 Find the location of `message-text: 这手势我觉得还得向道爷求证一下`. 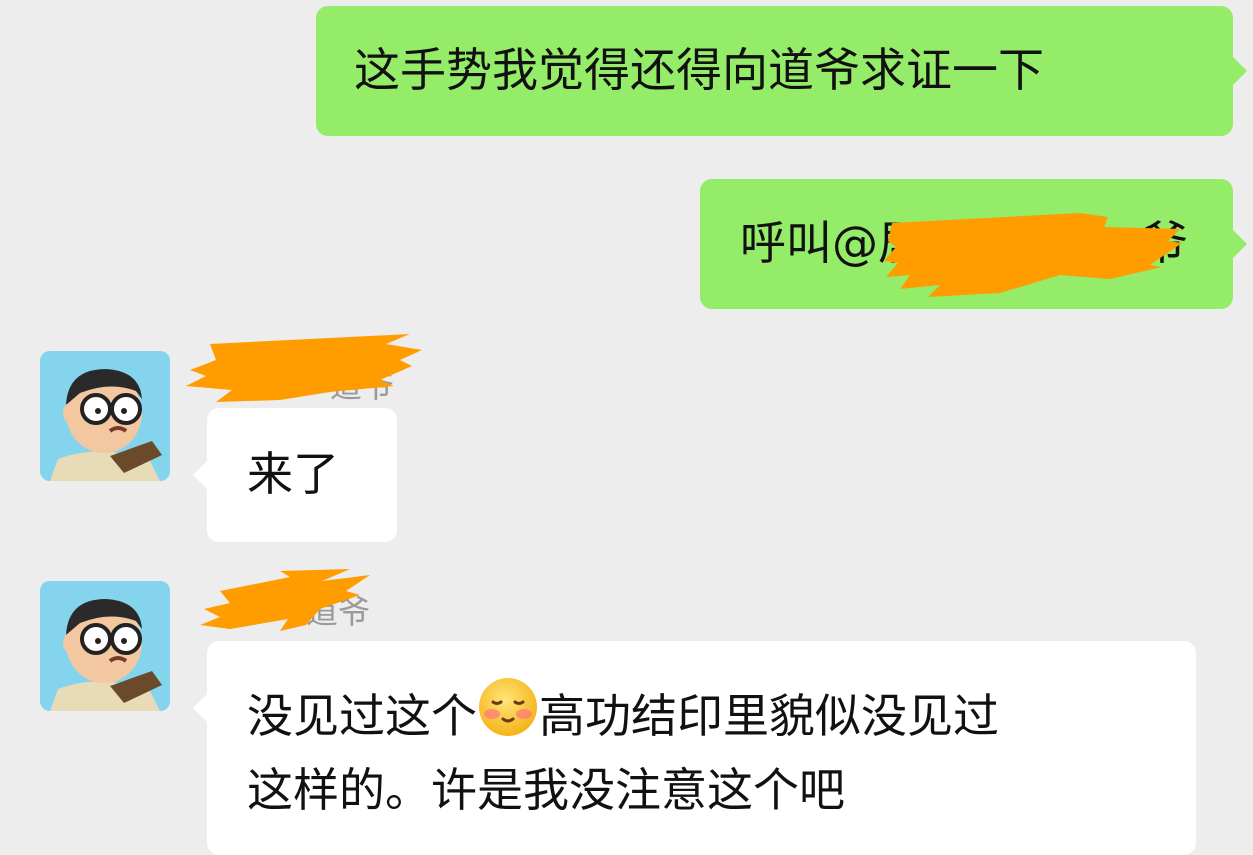

message-text: 这手势我觉得还得向道爷求证一下 is located at coordinates (699, 70).